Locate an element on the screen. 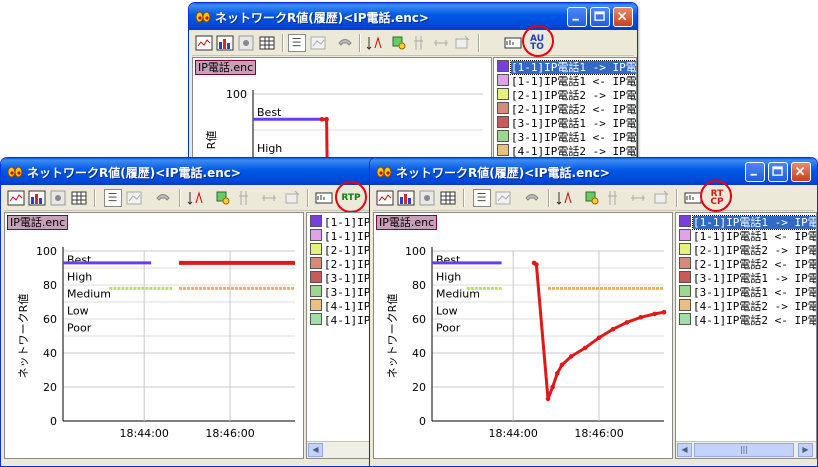 This screenshot has width=818, height=467. legend-label: [2-1]IP電話2 <- IP電話 is located at coordinates (574, 109).